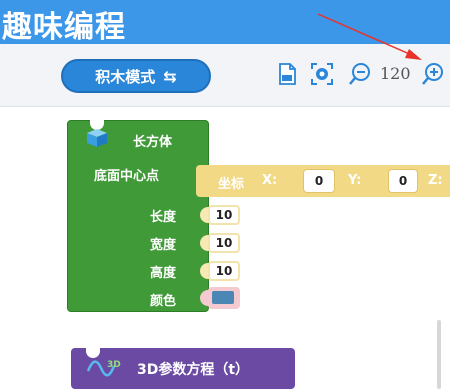 Image resolution: width=450 pixels, height=389 pixels. I want to click on height-label: 高度, so click(163, 273).